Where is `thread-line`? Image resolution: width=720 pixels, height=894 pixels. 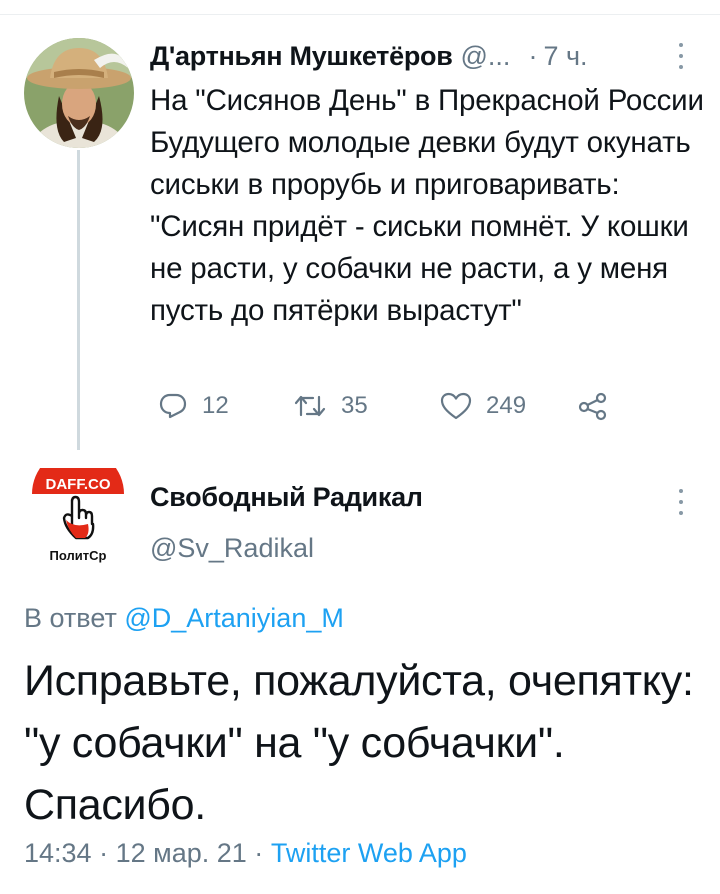 thread-line is located at coordinates (78, 300).